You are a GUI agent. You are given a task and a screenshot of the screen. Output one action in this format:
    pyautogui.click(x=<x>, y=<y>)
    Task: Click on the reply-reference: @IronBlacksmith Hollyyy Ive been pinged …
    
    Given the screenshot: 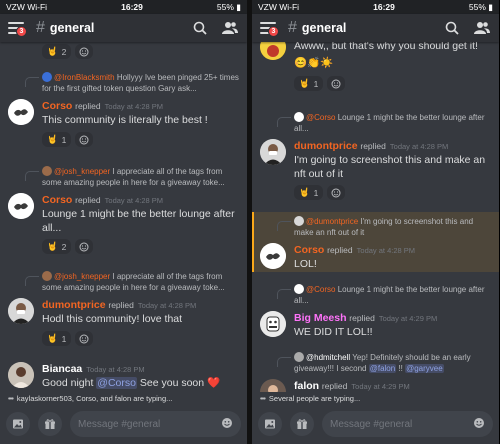 What is the action you would take?
    pyautogui.click(x=141, y=83)
    